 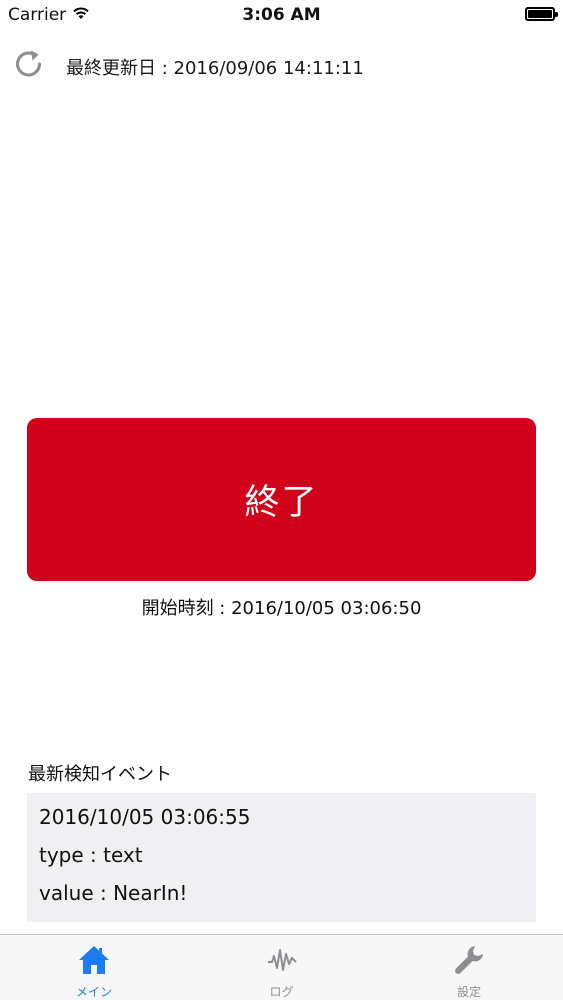 I want to click on latest-event-heading: 最新検知イベント, so click(x=100, y=774).